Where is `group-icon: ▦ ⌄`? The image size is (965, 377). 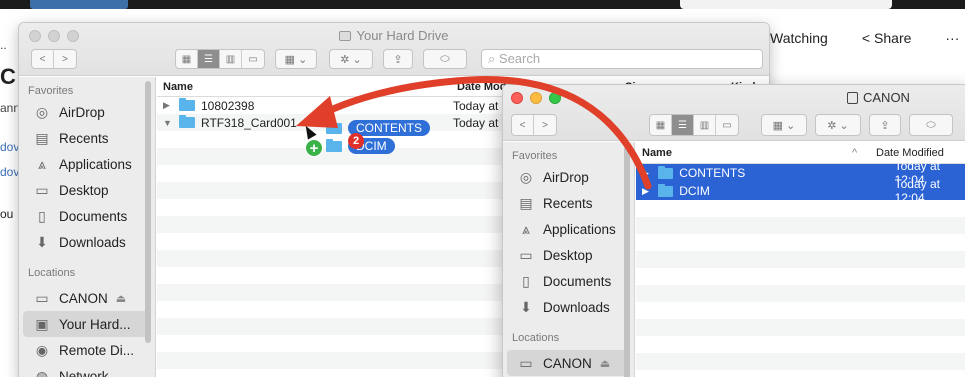
group-icon: ▦ ⌄ is located at coordinates (784, 125).